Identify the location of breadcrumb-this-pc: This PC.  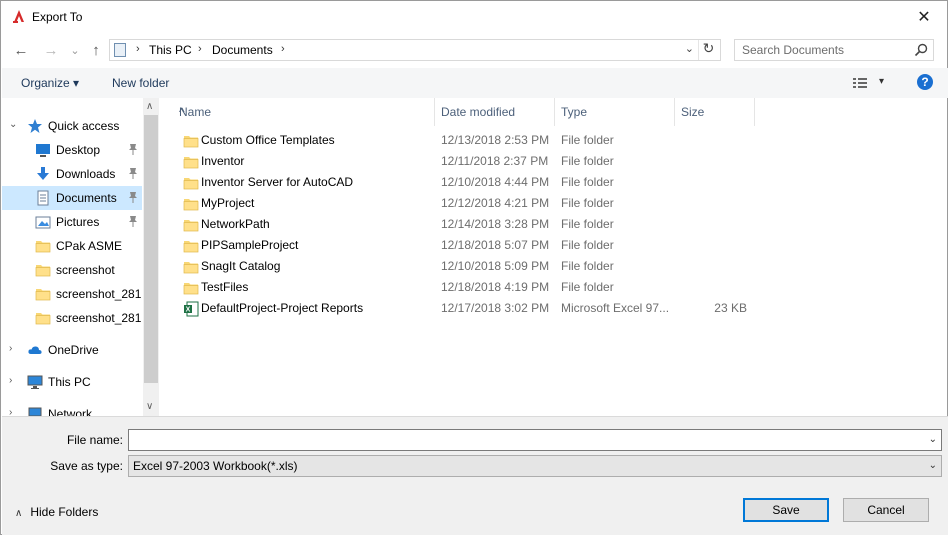
(170, 50).